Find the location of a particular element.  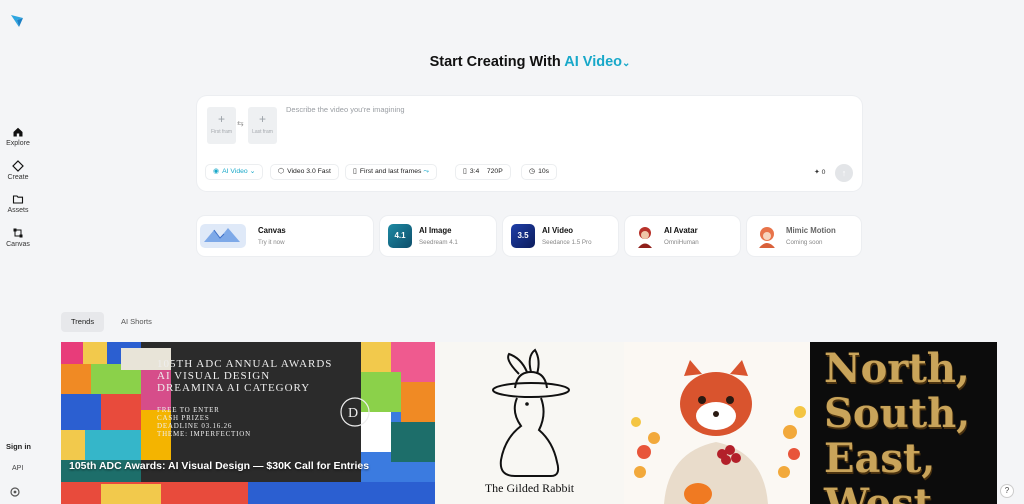

last-frame-label: Last fram is located at coordinates (262, 132).